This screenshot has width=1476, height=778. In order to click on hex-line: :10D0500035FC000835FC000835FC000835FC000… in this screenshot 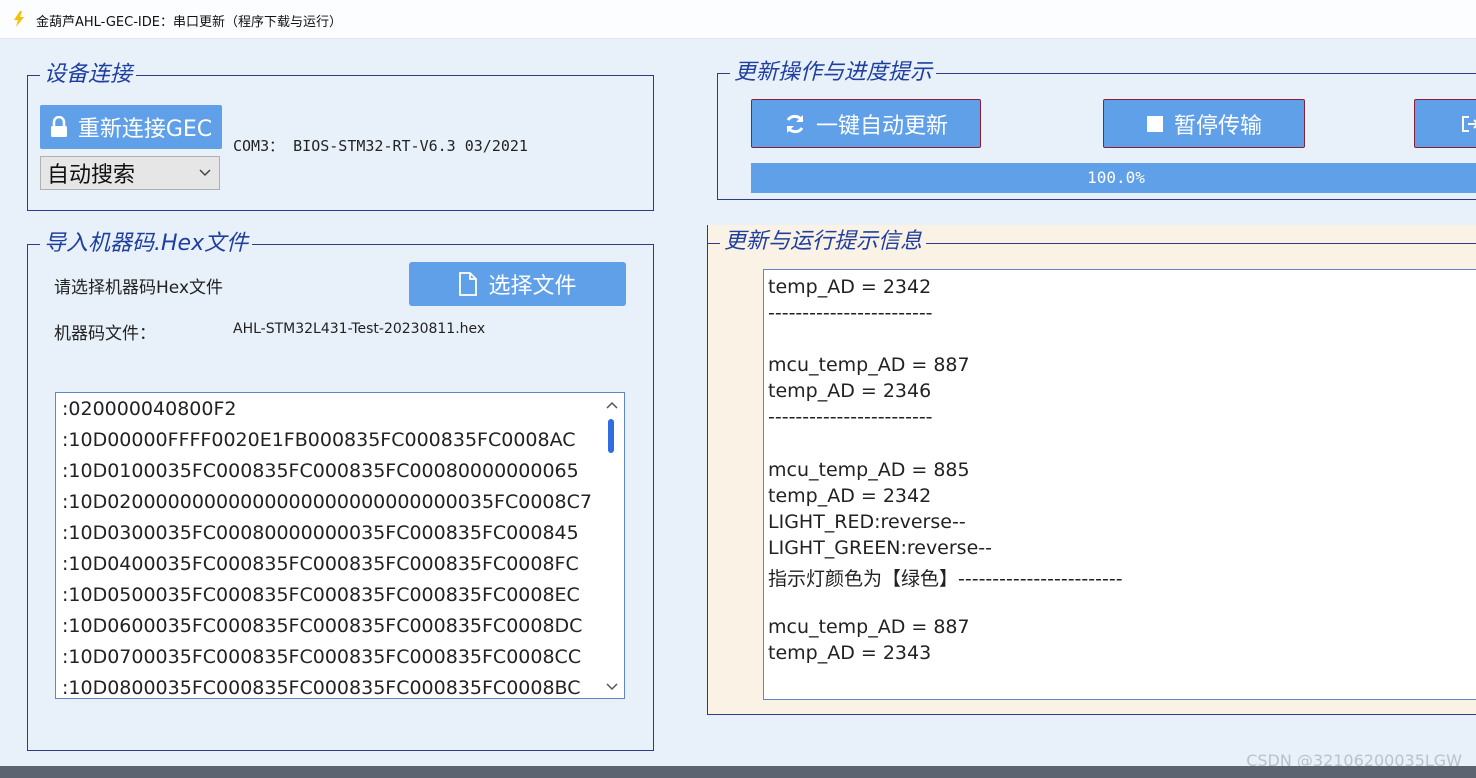, I will do `click(321, 595)`.